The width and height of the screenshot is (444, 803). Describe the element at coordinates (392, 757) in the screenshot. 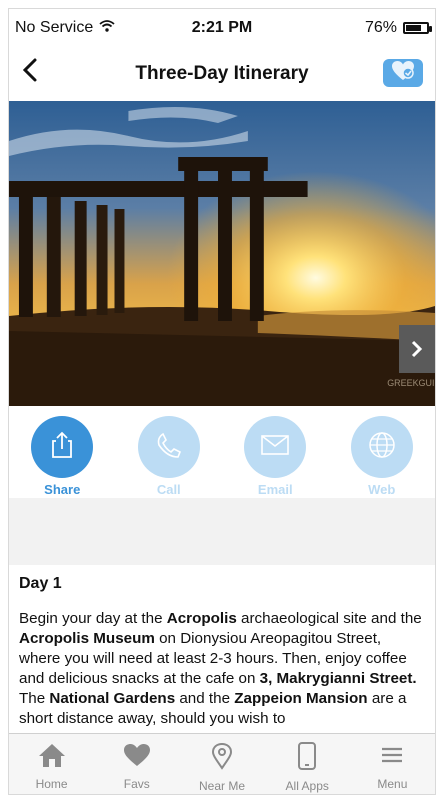

I see `menu-icon` at that location.